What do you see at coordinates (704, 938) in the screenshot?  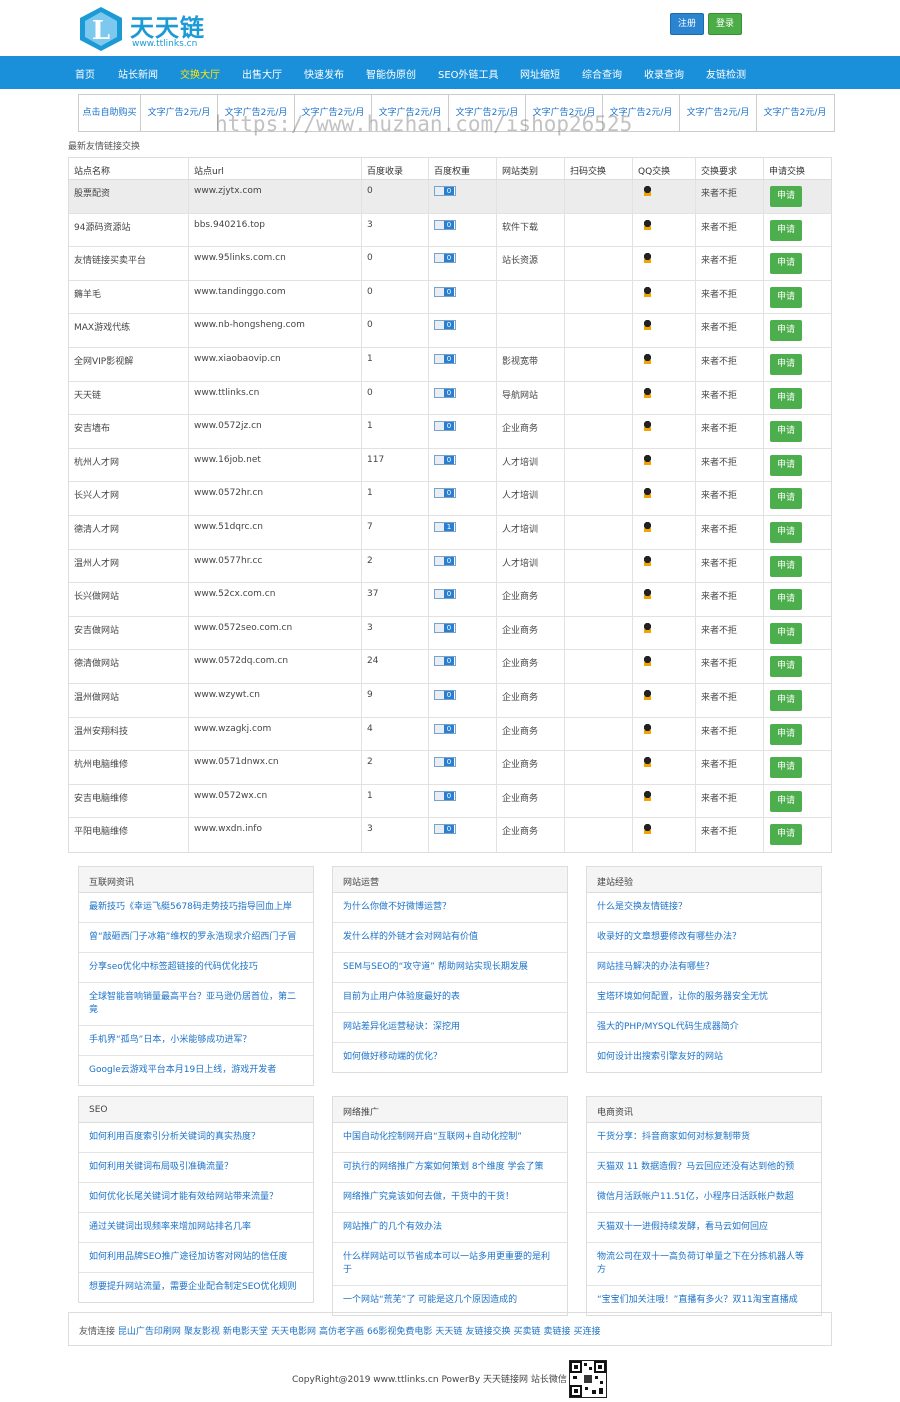 I see `news-link: 收录好的文章想要修改有哪些办法？` at bounding box center [704, 938].